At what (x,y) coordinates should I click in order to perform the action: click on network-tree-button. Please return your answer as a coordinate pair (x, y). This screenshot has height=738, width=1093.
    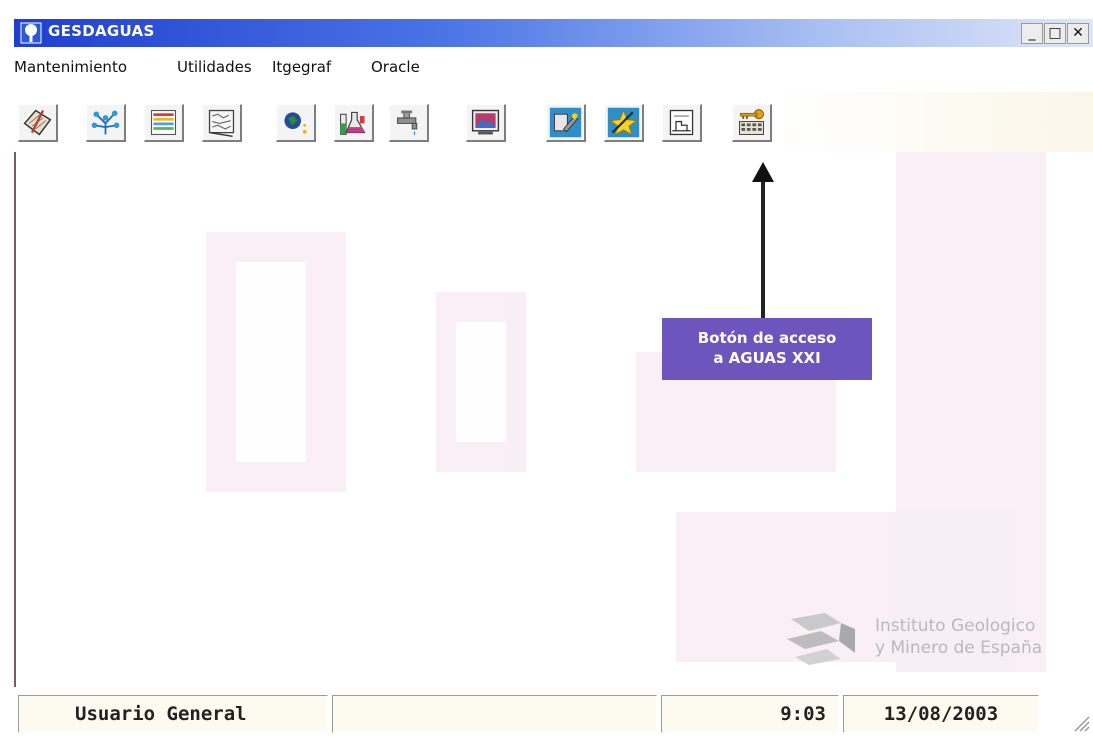
    Looking at the image, I should click on (106, 123).